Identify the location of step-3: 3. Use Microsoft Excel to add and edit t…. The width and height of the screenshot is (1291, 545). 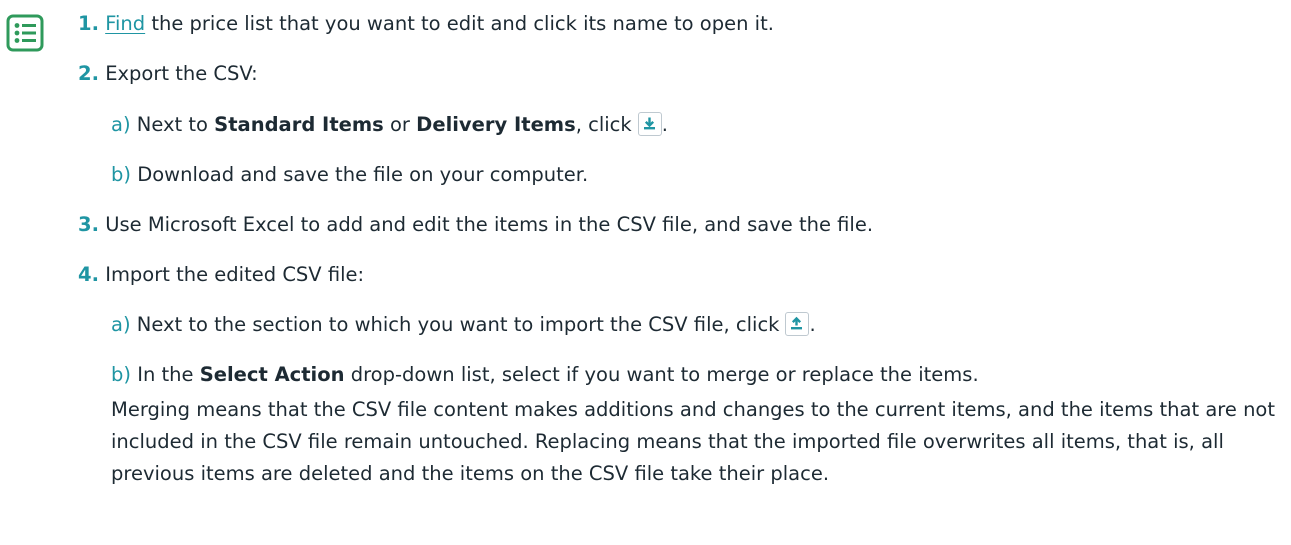
(475, 225).